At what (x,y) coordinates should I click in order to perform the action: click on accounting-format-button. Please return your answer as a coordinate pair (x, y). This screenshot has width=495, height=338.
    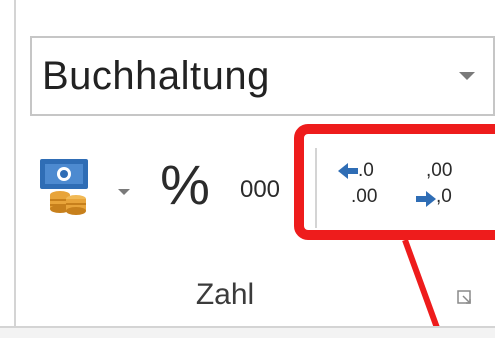
    Looking at the image, I should click on (83, 190).